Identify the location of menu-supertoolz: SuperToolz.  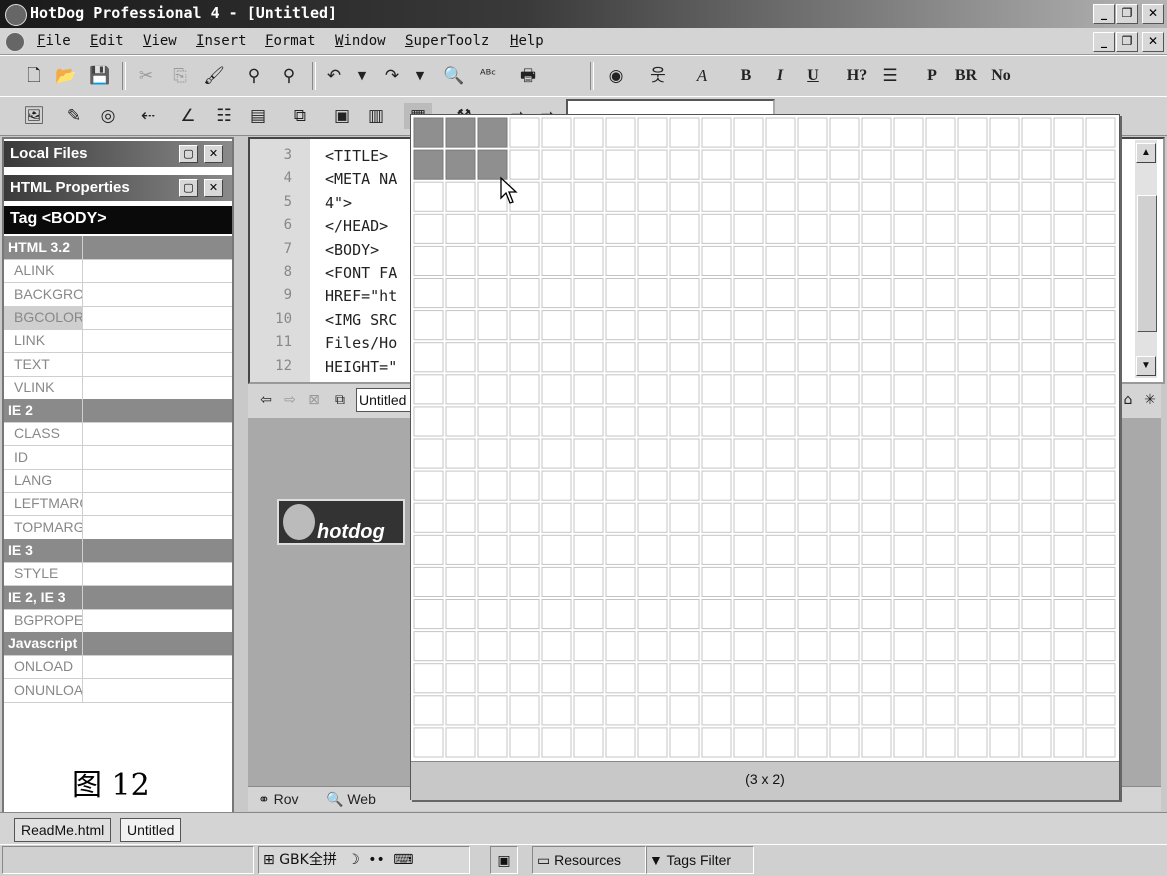
(447, 41).